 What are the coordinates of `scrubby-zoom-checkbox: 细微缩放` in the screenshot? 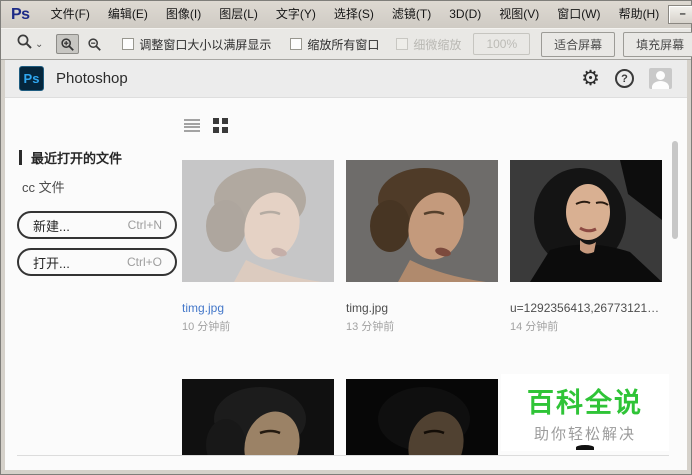 It's located at (428, 44).